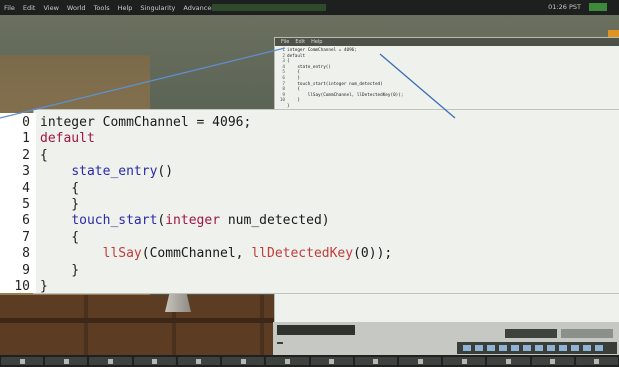  I want to click on code-token: llDetectedKey, so click(302, 254).